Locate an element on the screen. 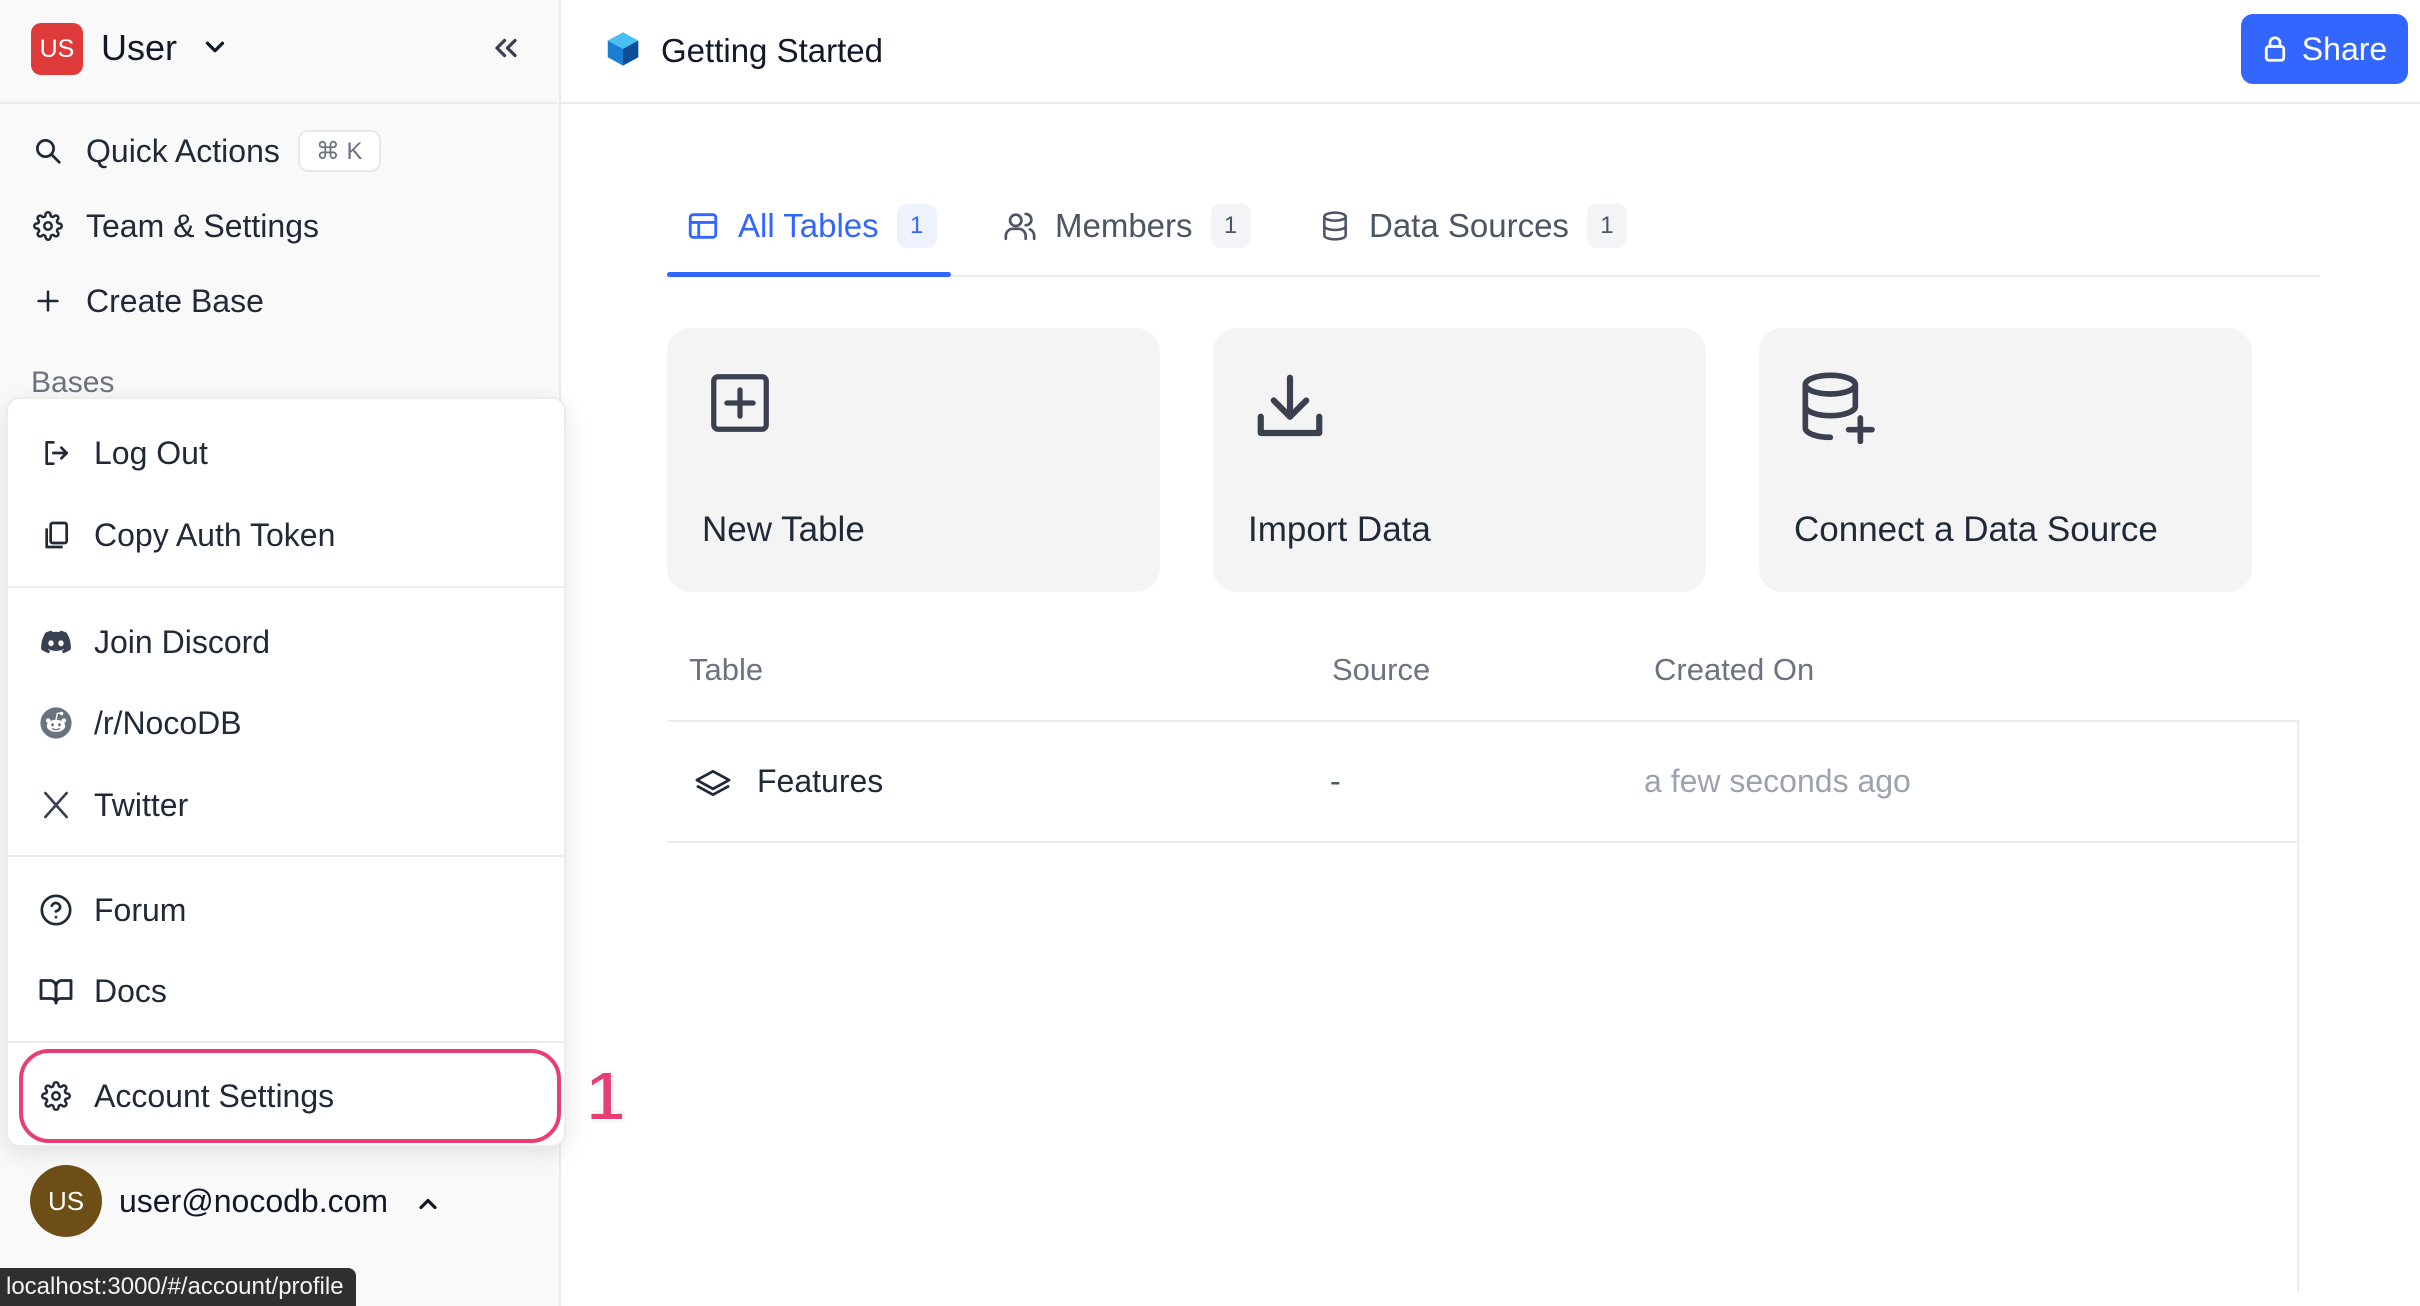 This screenshot has width=2420, height=1306. menu-twitter: Twitter is located at coordinates (113, 805).